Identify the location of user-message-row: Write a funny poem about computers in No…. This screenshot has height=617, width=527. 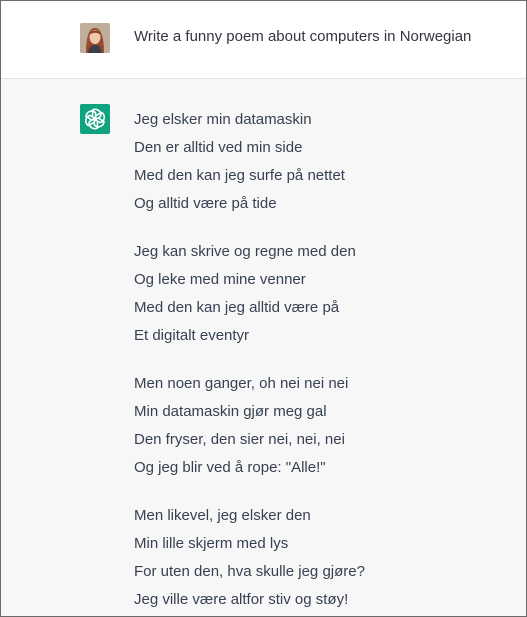
(263, 40).